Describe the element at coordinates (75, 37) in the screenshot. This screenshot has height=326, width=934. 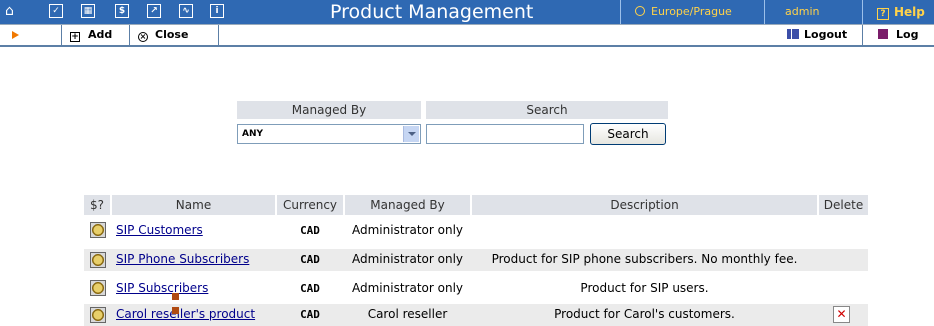
I see `add-icon: +` at that location.